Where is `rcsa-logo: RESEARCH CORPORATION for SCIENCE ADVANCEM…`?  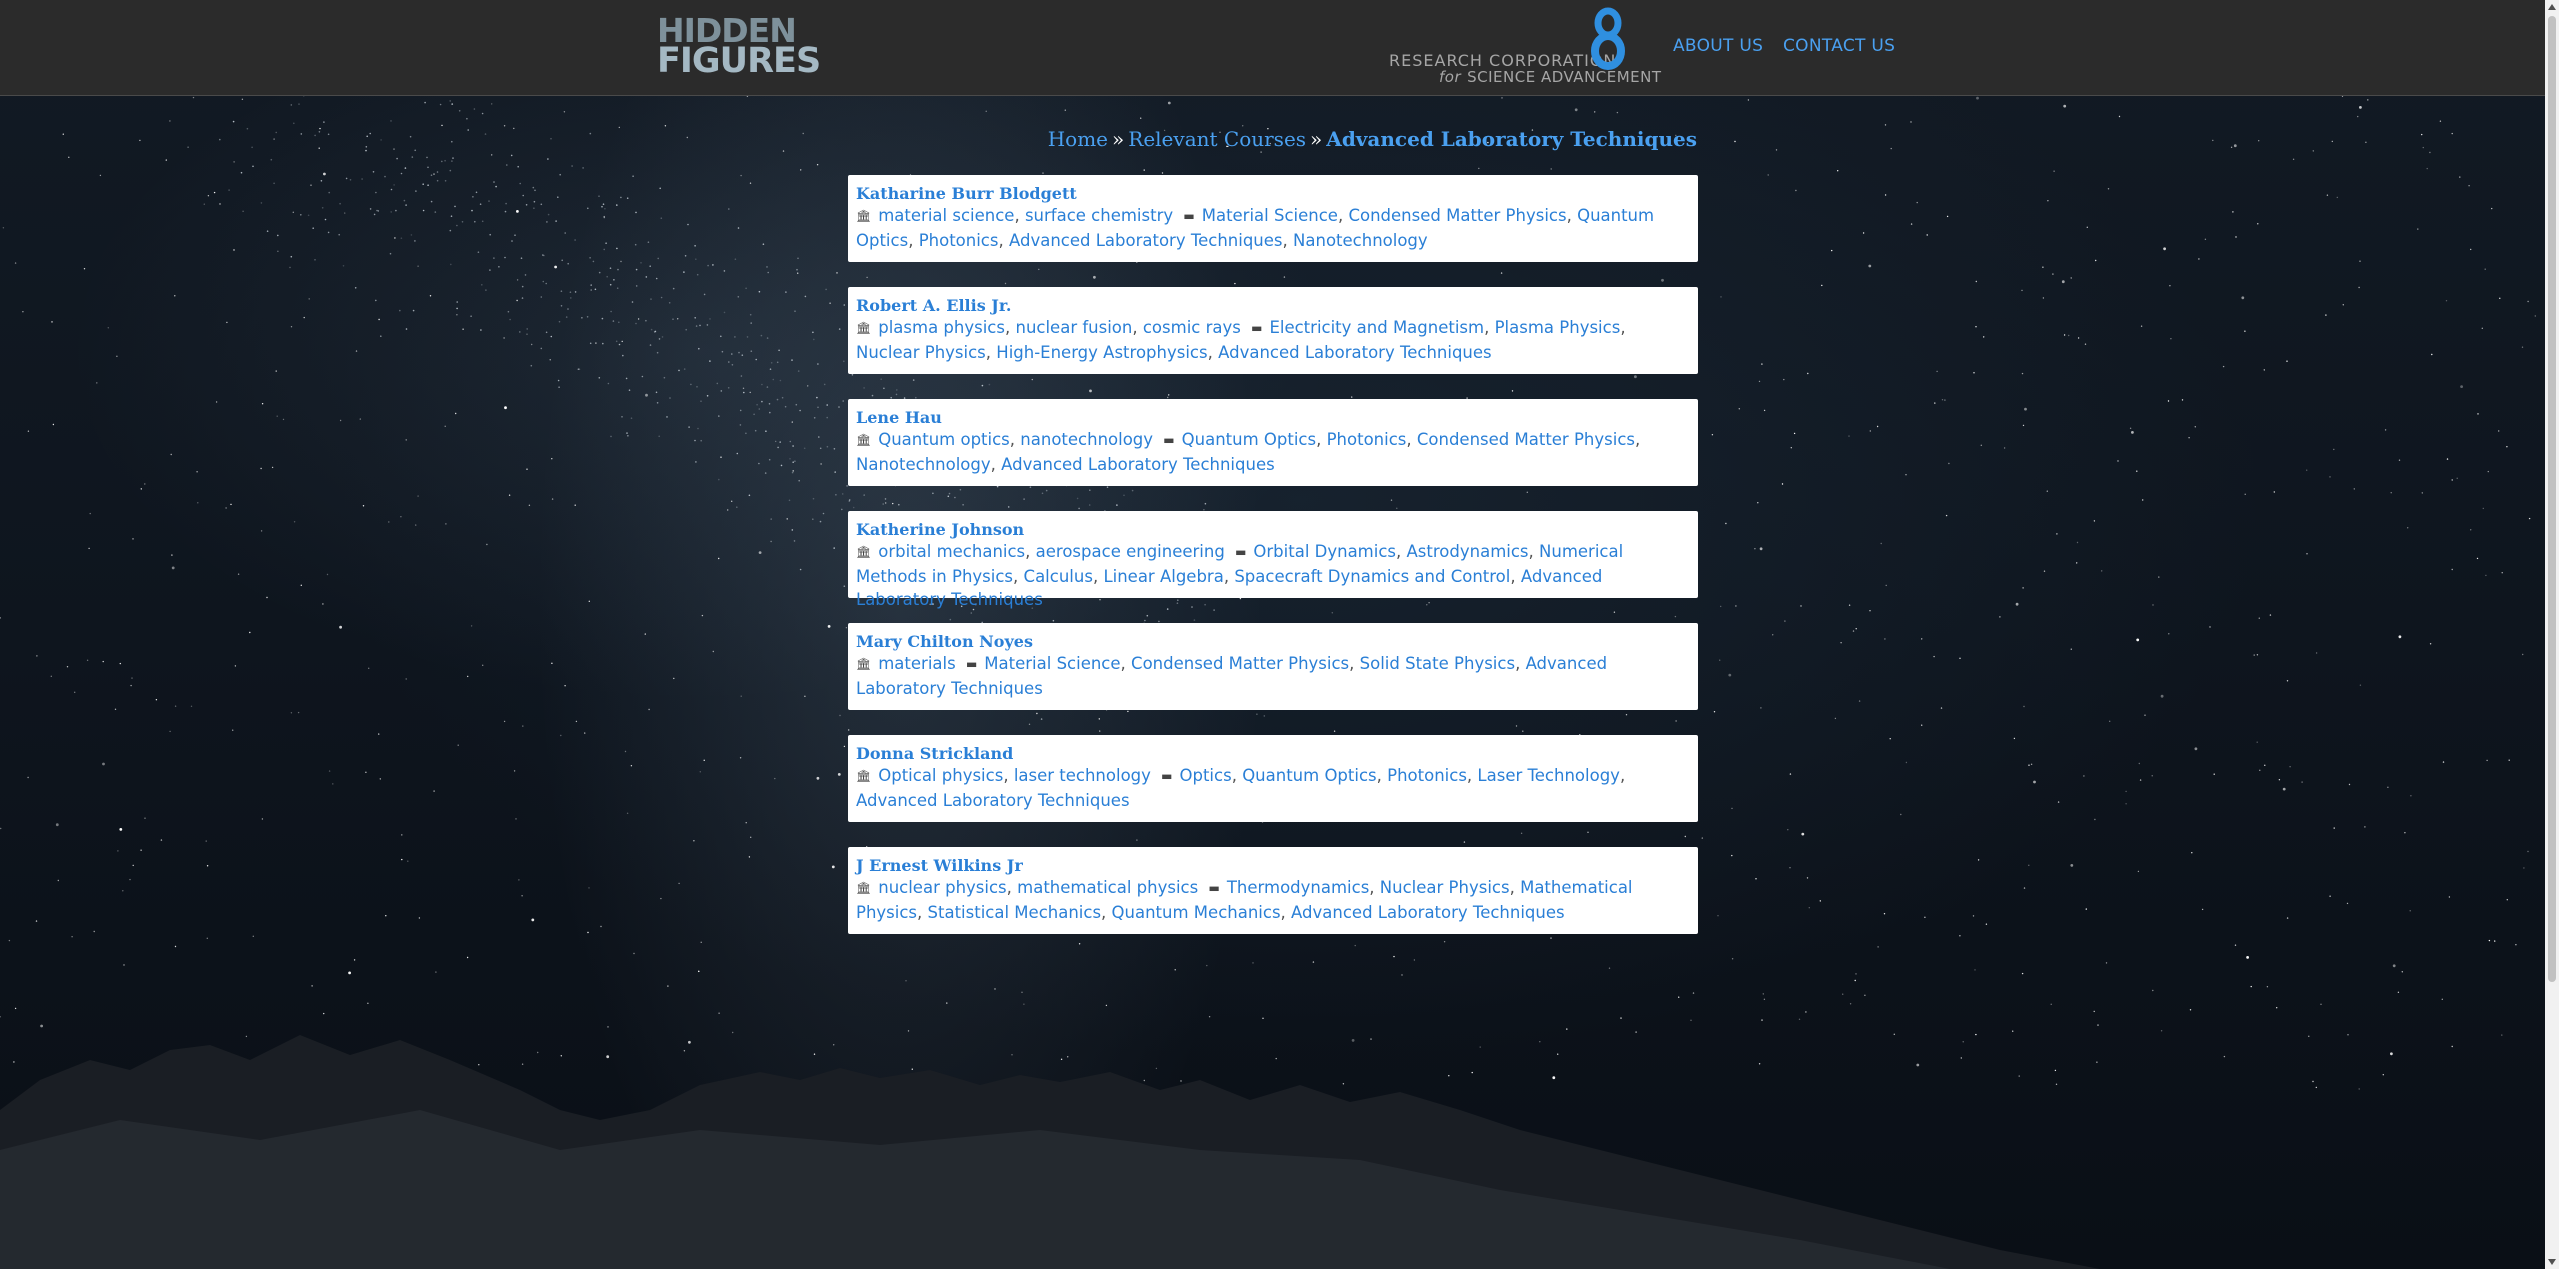
rcsa-logo: RESEARCH CORPORATION for SCIENCE ADVANCEM… is located at coordinates (1525, 46).